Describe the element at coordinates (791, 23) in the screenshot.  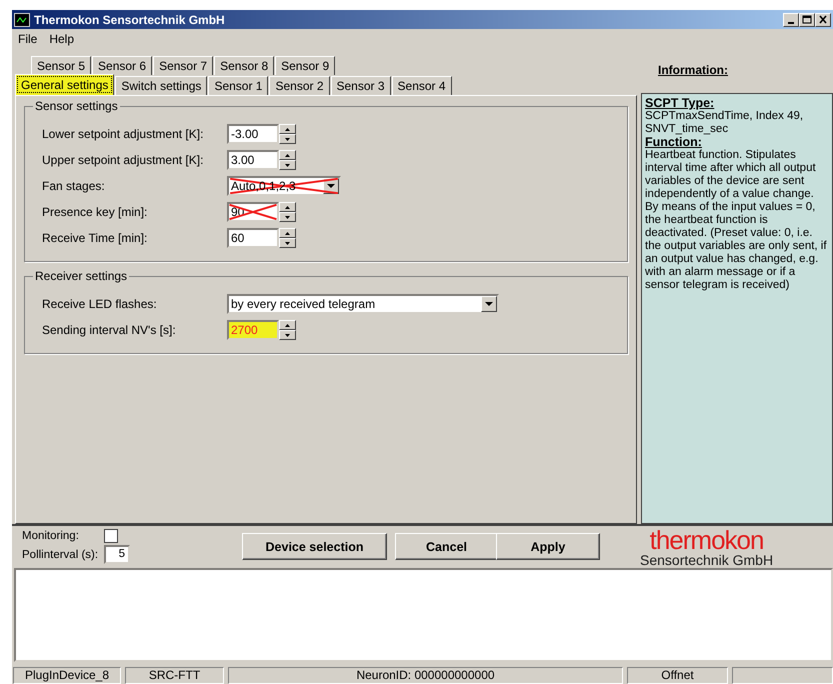
I see `minimize-icon` at that location.